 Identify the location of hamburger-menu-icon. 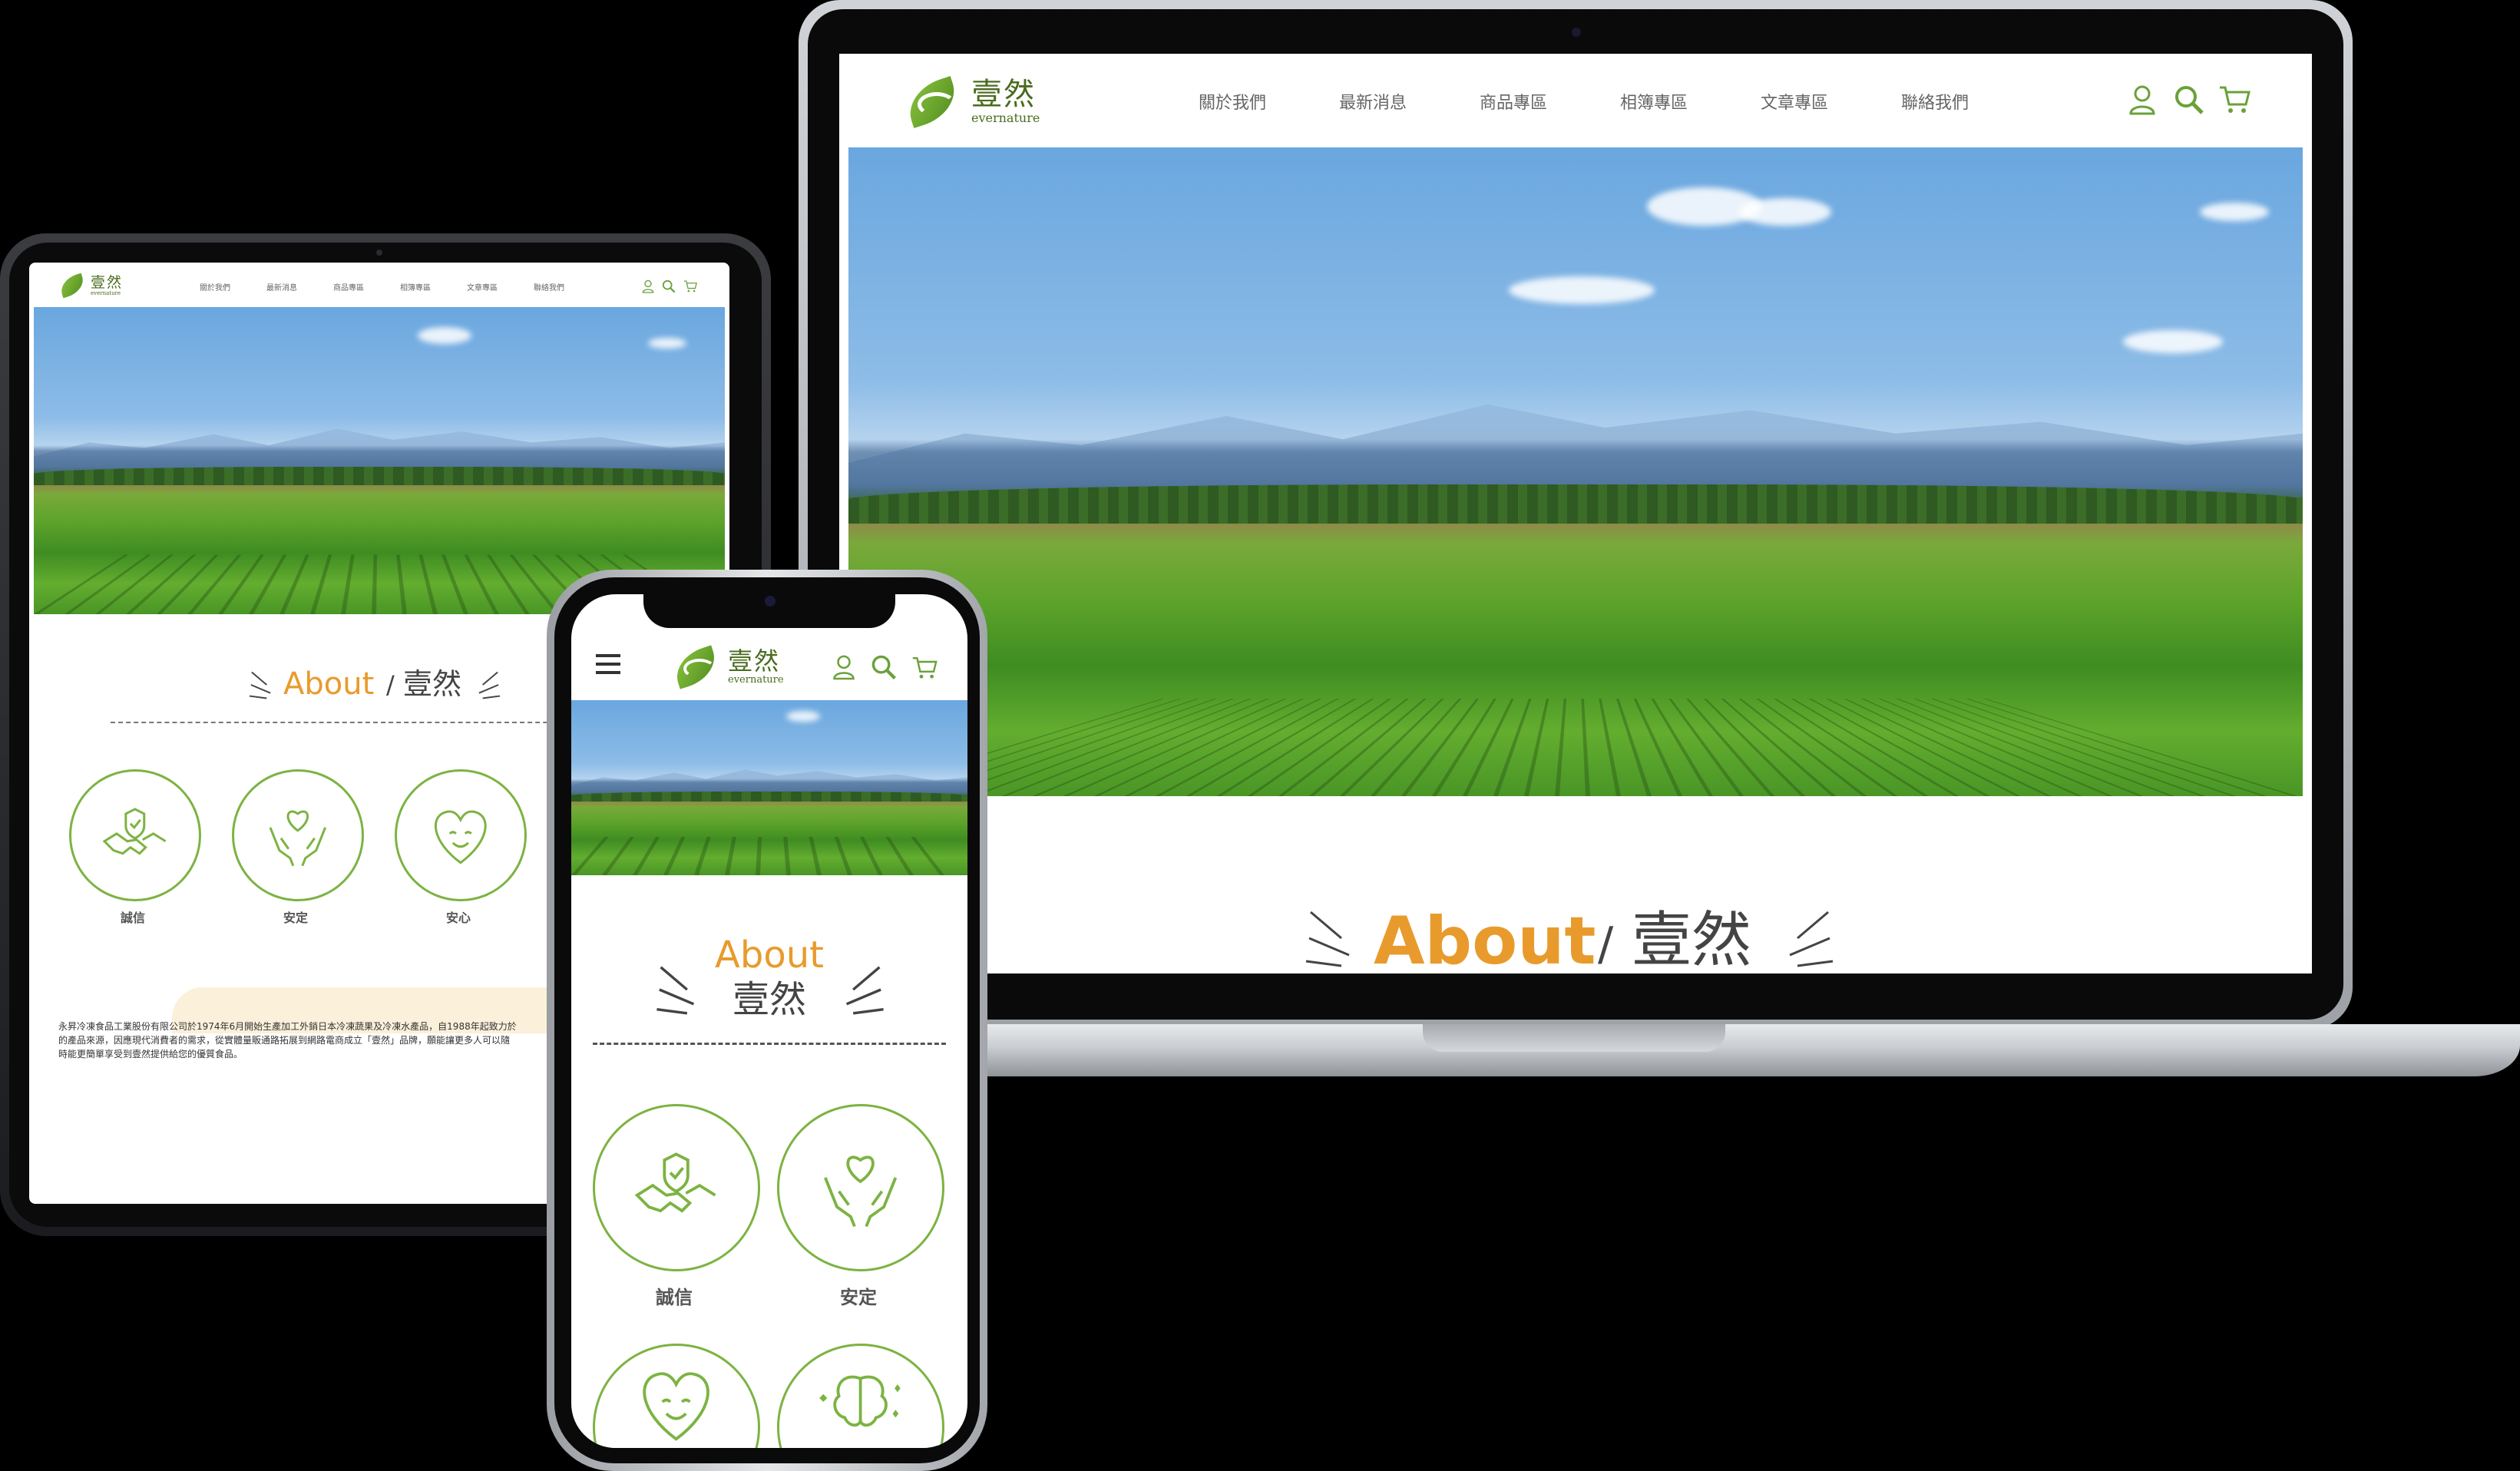
(608, 664).